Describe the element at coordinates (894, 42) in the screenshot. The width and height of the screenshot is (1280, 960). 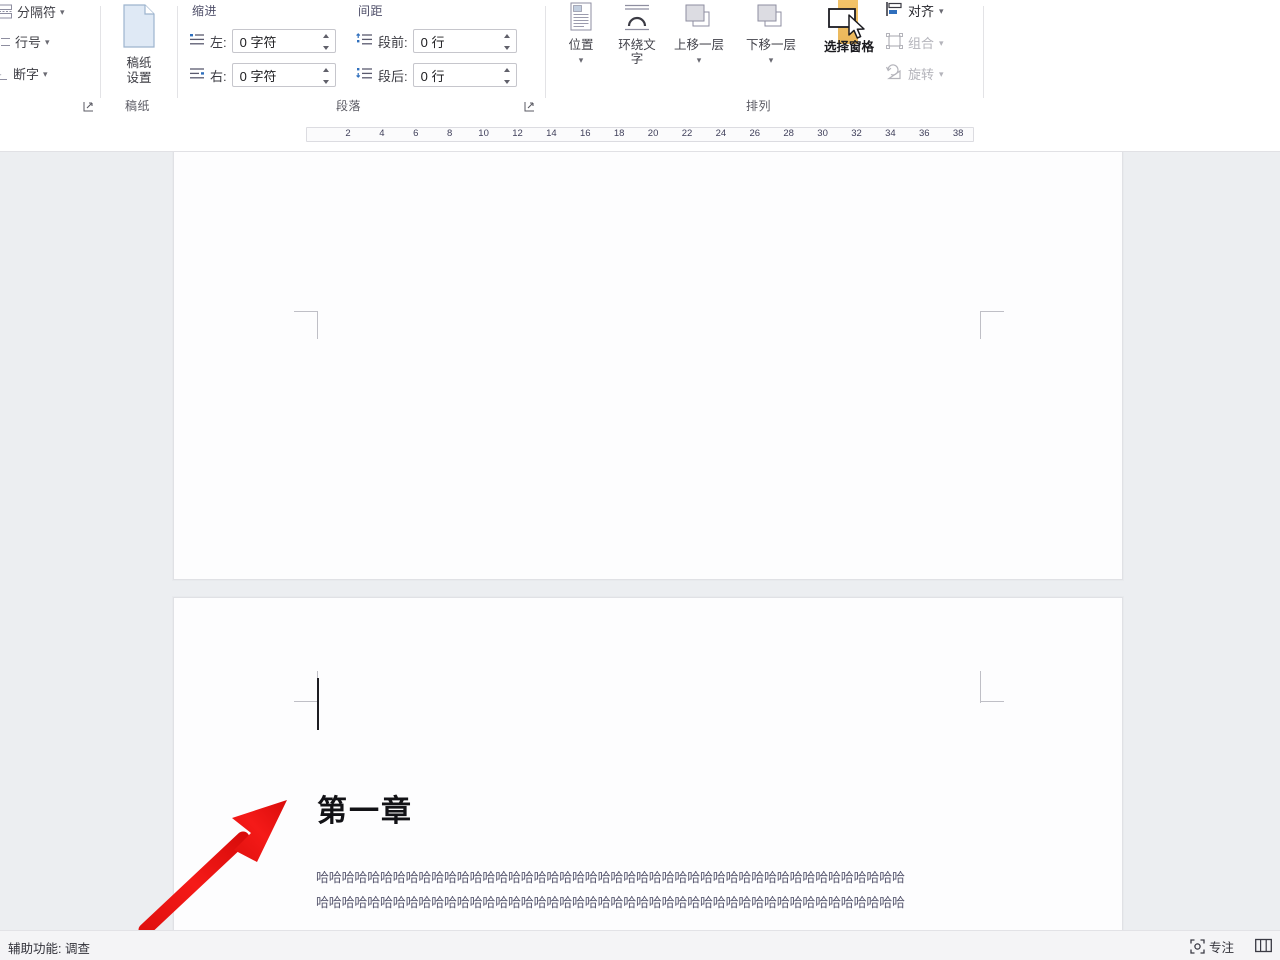
I see `group-icon` at that location.